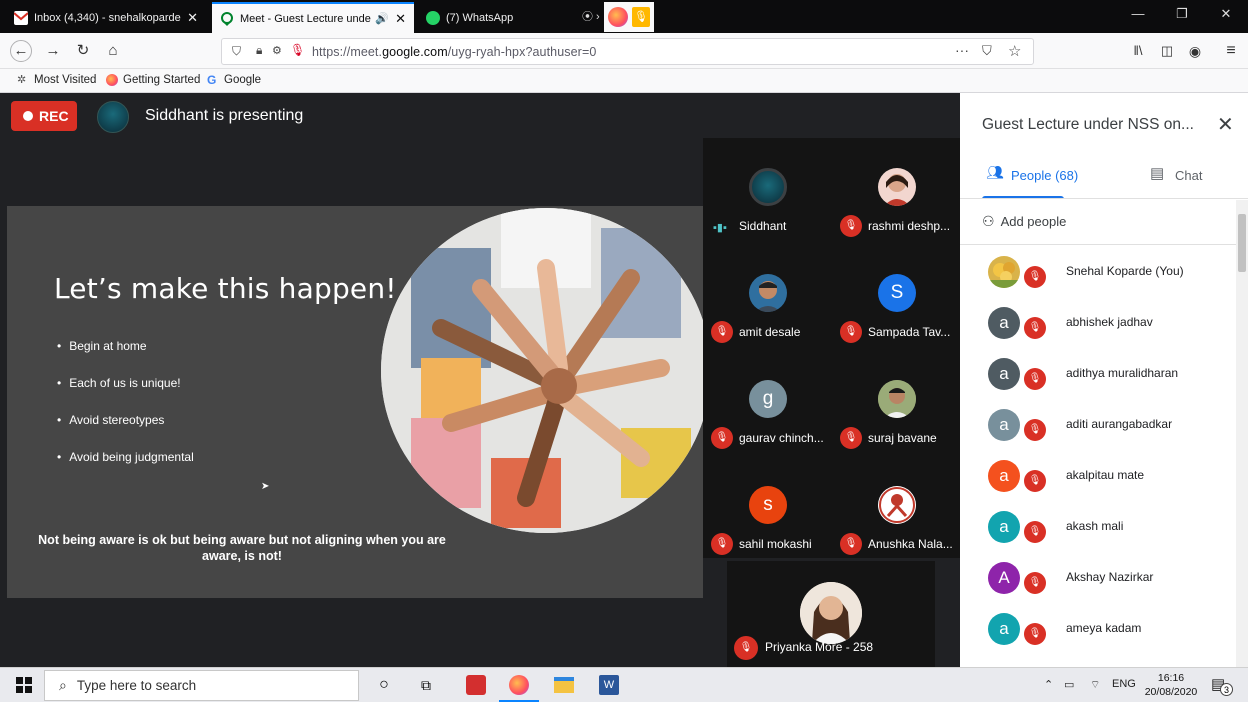 The height and width of the screenshot is (702, 1248). Describe the element at coordinates (21, 17) in the screenshot. I see `gmail-icon` at that location.